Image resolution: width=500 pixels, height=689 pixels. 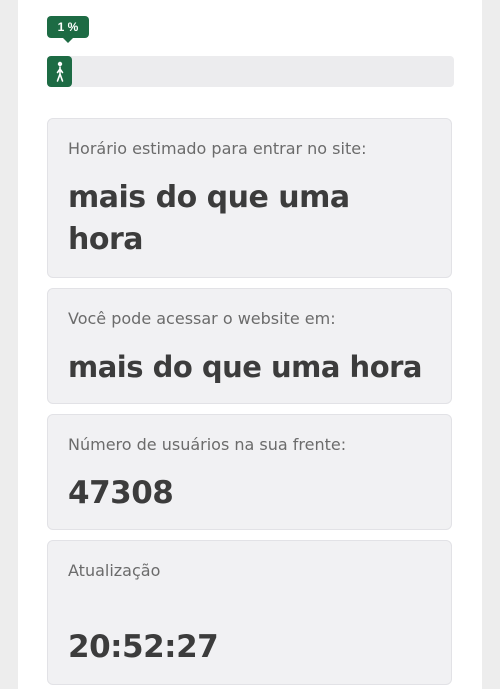 What do you see at coordinates (202, 318) in the screenshot?
I see `access-time-label: Você pode acessar o website em:` at bounding box center [202, 318].